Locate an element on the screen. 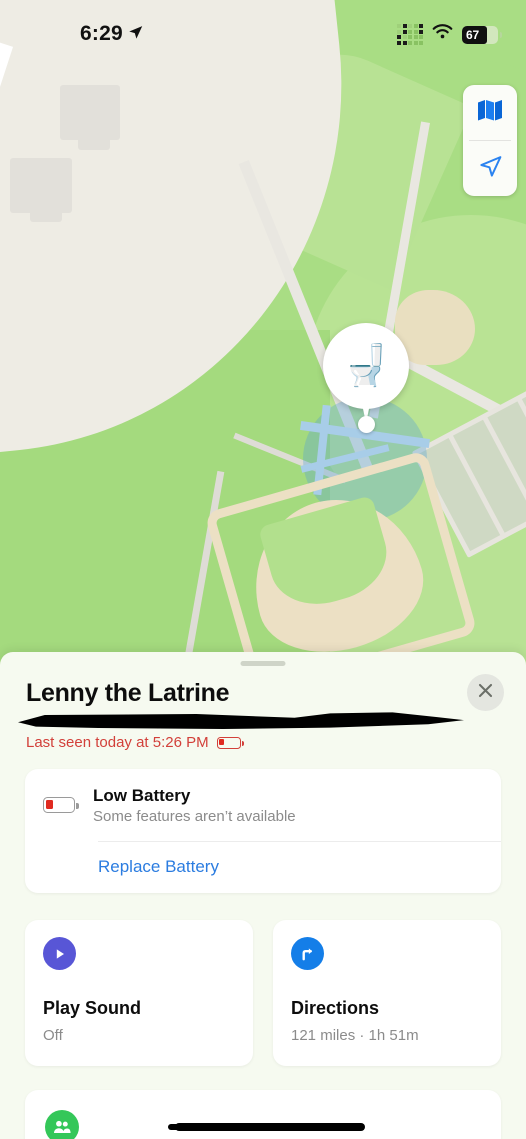 The image size is (526, 1139). page-title: Lenny the Latrine is located at coordinates (128, 693).